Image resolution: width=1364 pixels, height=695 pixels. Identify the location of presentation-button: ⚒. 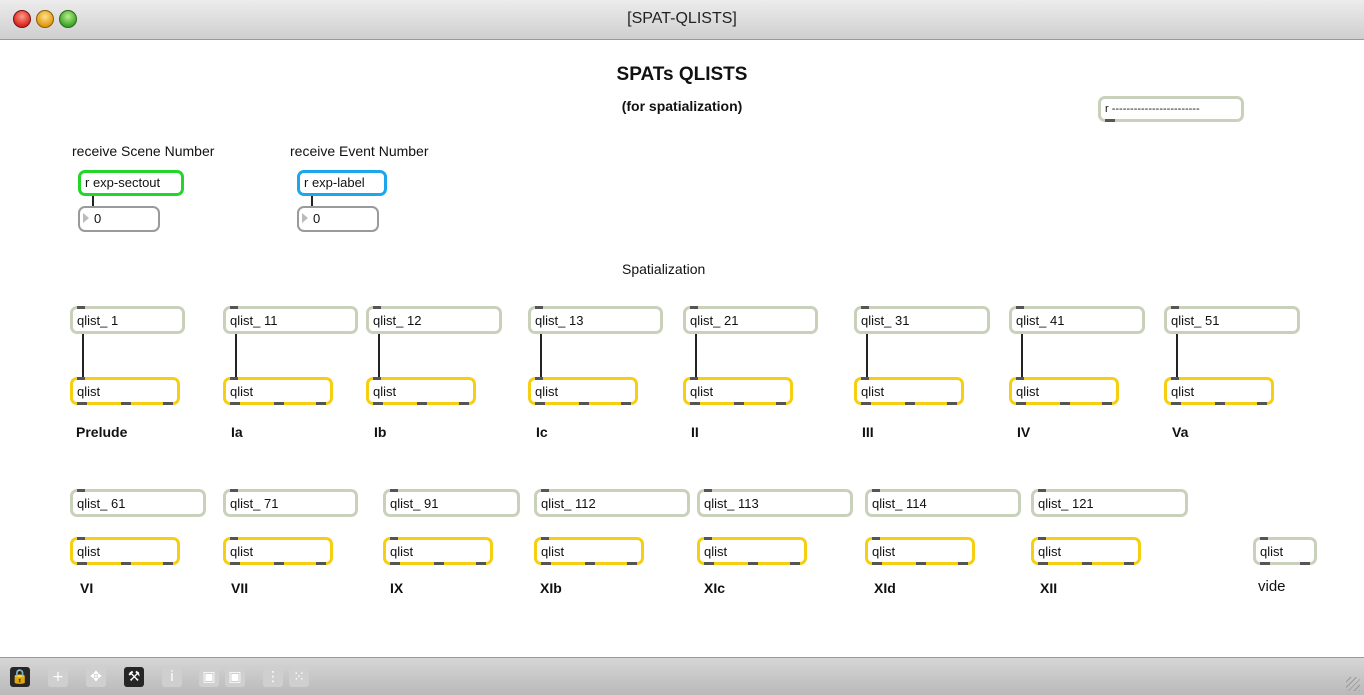
(134, 677).